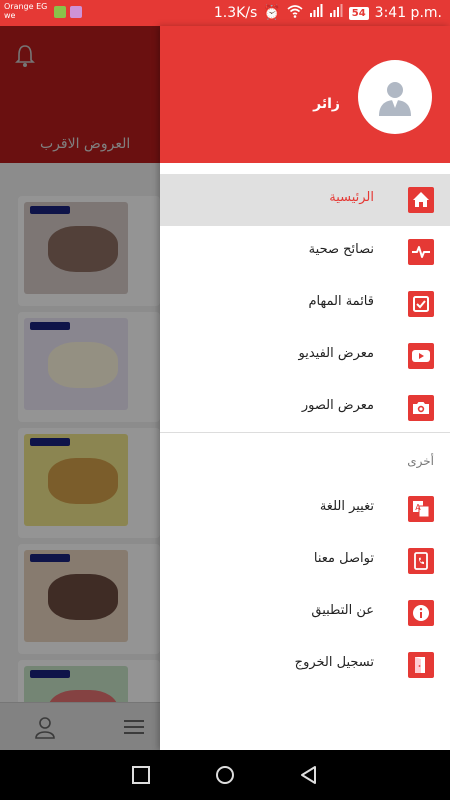 This screenshot has height=800, width=450. What do you see at coordinates (421, 200) in the screenshot?
I see `home-icon` at bounding box center [421, 200].